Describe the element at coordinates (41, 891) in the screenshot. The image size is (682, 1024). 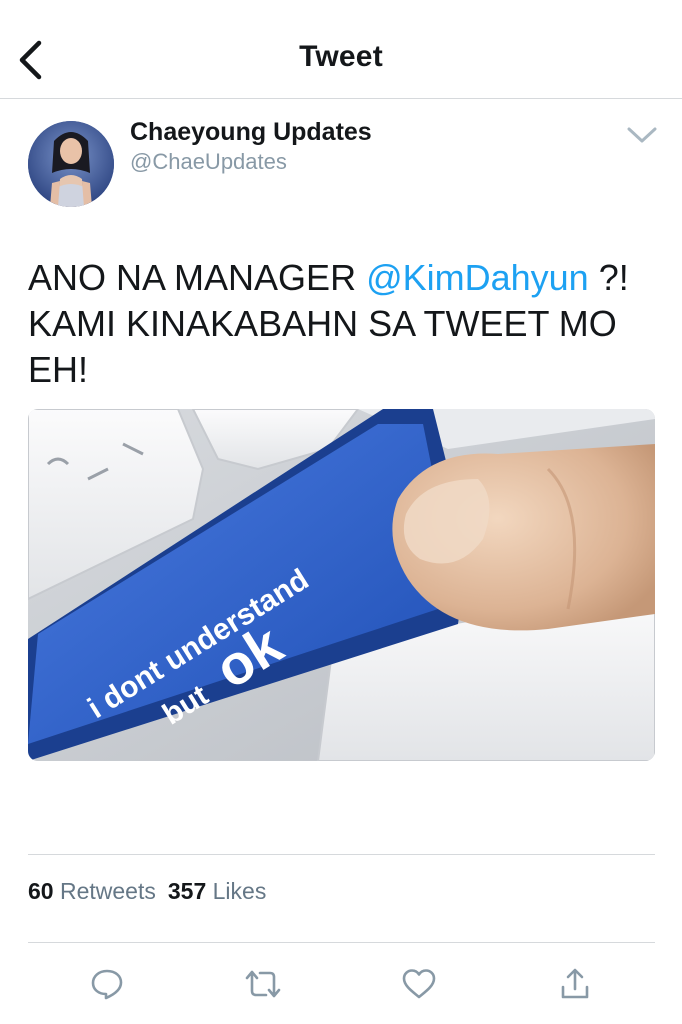
I see `retweets-count: 60` at that location.